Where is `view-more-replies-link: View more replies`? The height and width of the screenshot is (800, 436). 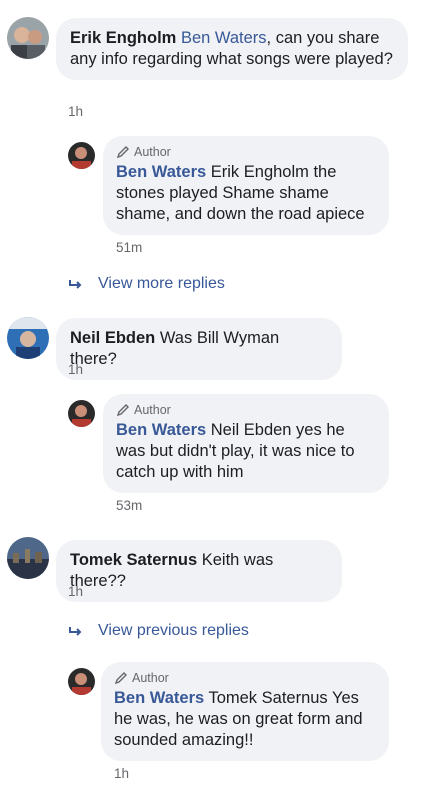
view-more-replies-link: View more replies is located at coordinates (146, 284).